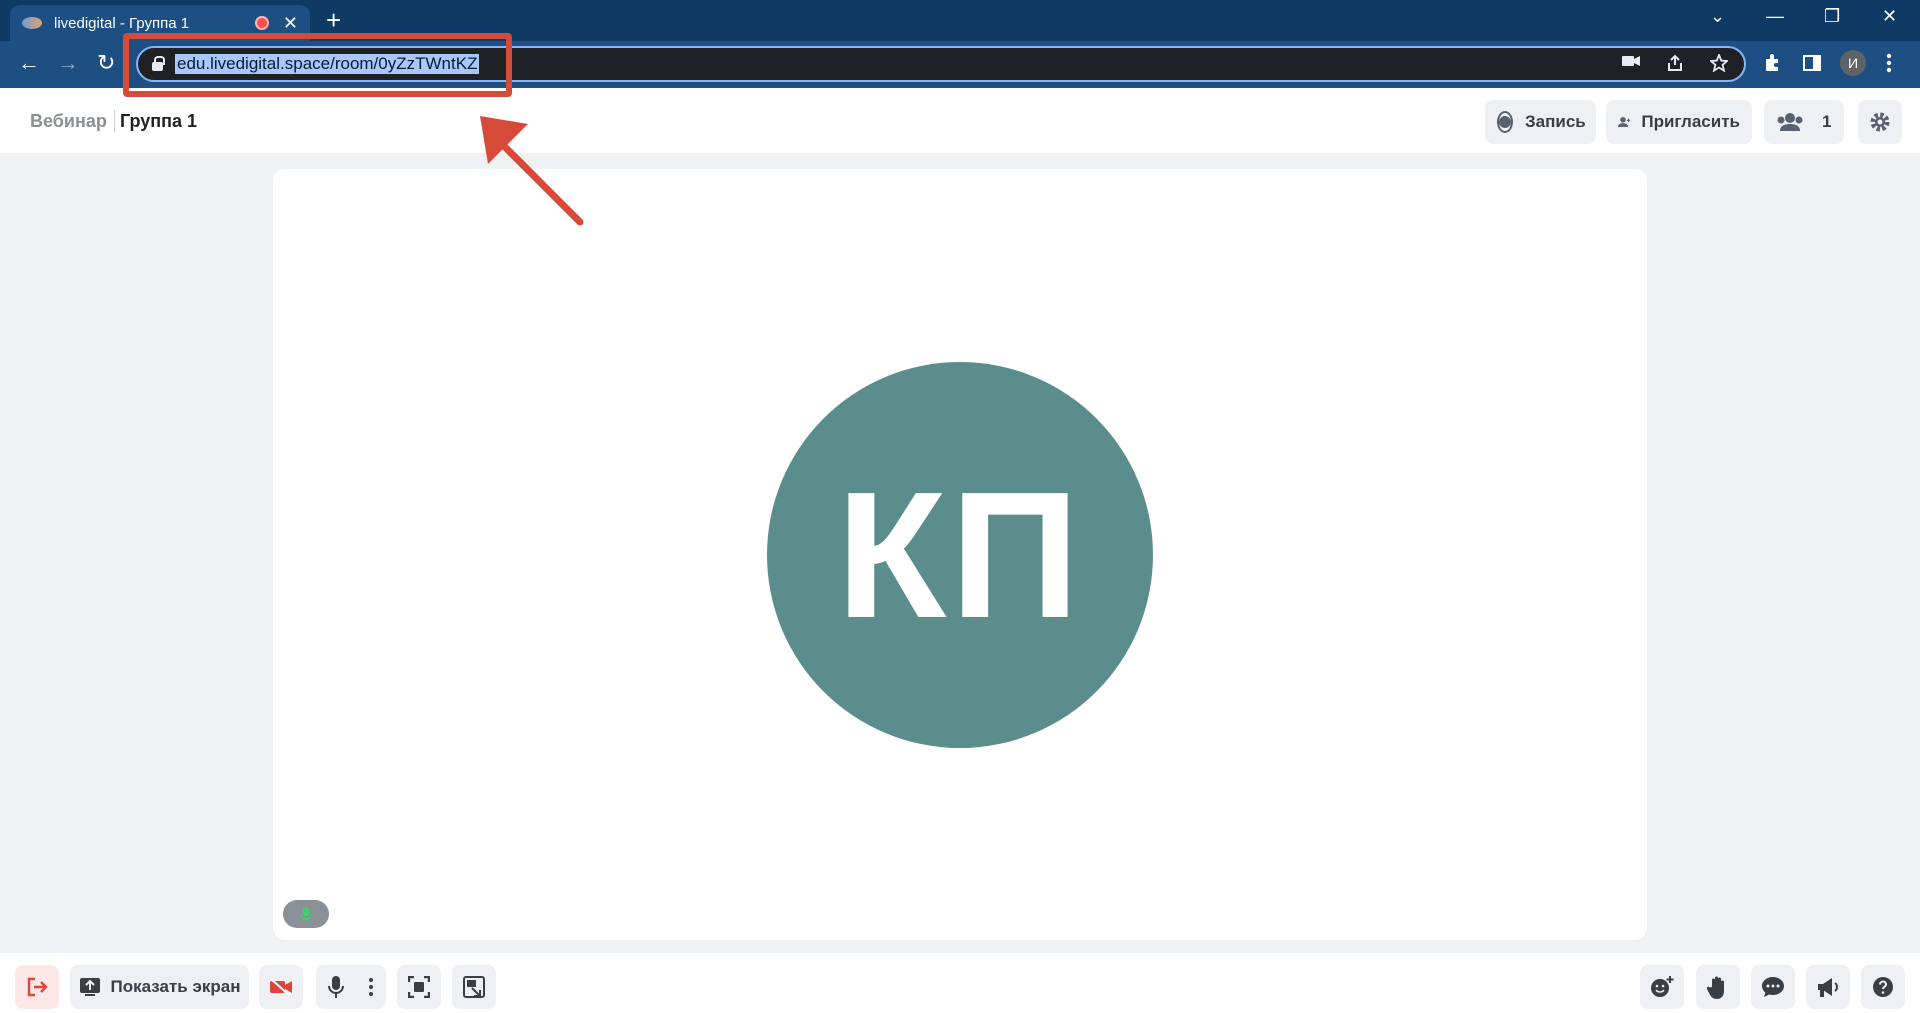 The image size is (1920, 1013). What do you see at coordinates (960, 120) in the screenshot?
I see `app-header: Вебинар Группа 1 Запись Пригласить 1` at bounding box center [960, 120].